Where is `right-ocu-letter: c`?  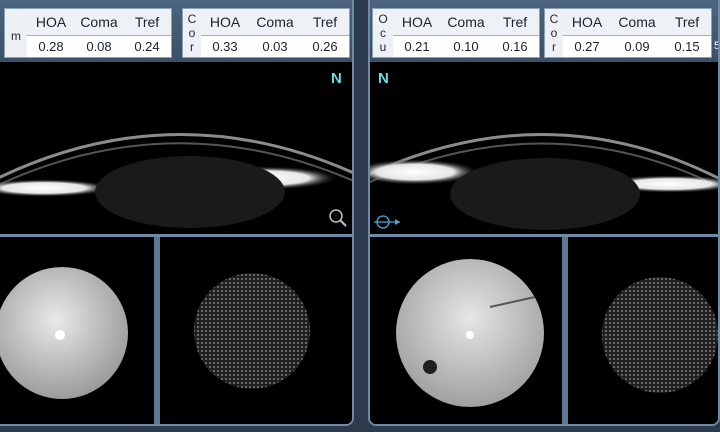
right-ocu-letter: c is located at coordinates (383, 33).